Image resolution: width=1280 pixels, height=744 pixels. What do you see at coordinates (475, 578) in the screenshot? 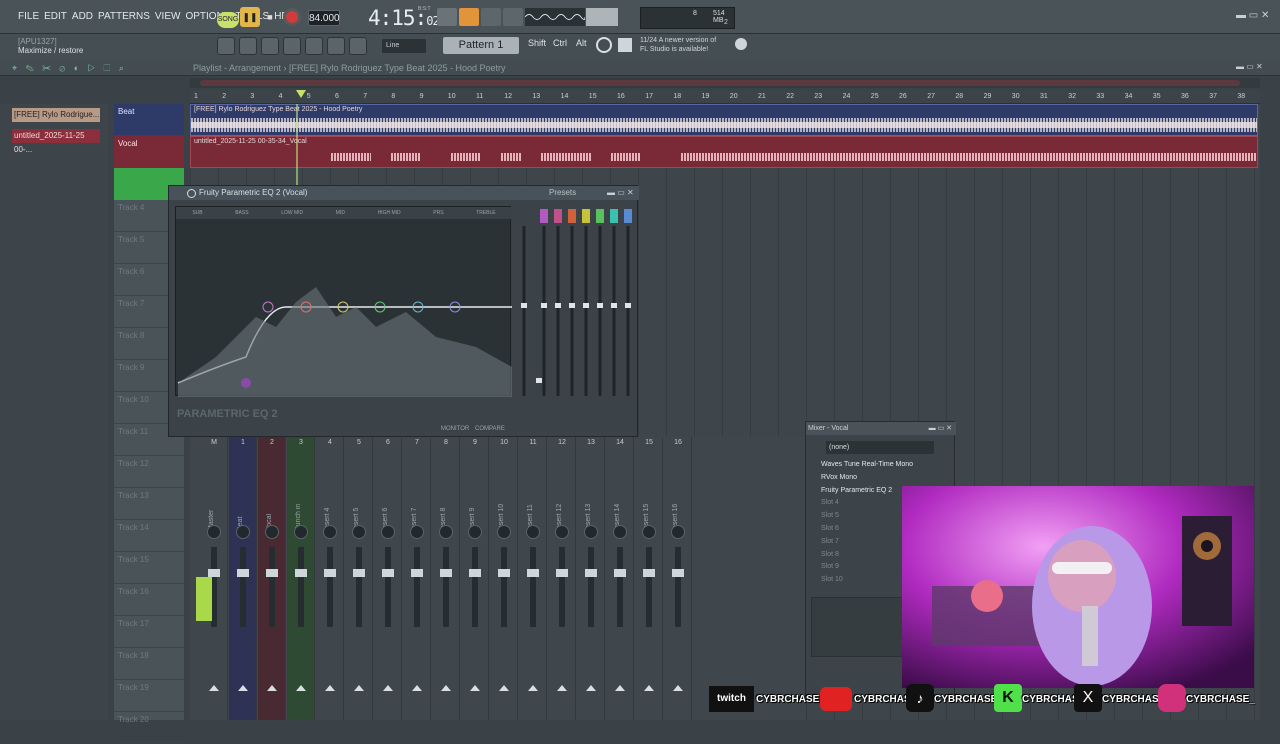
I see `mixer-strip: 9 Insert 9` at bounding box center [475, 578].